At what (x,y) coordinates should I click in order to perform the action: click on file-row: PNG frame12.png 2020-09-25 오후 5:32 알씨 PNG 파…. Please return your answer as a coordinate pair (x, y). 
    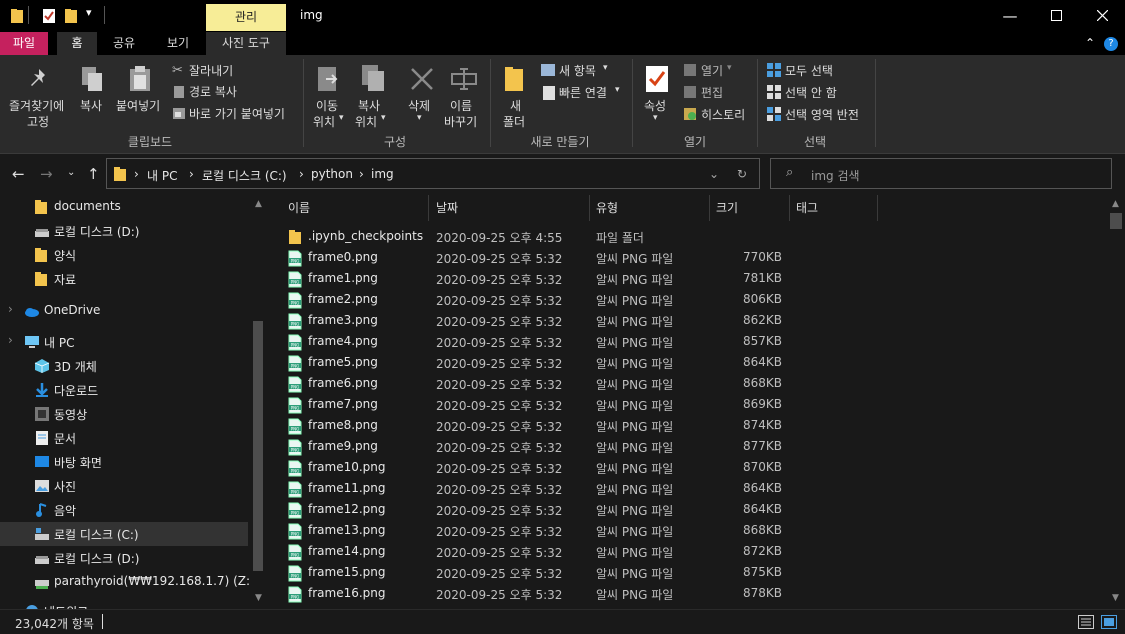
    Looking at the image, I should click on (687, 509).